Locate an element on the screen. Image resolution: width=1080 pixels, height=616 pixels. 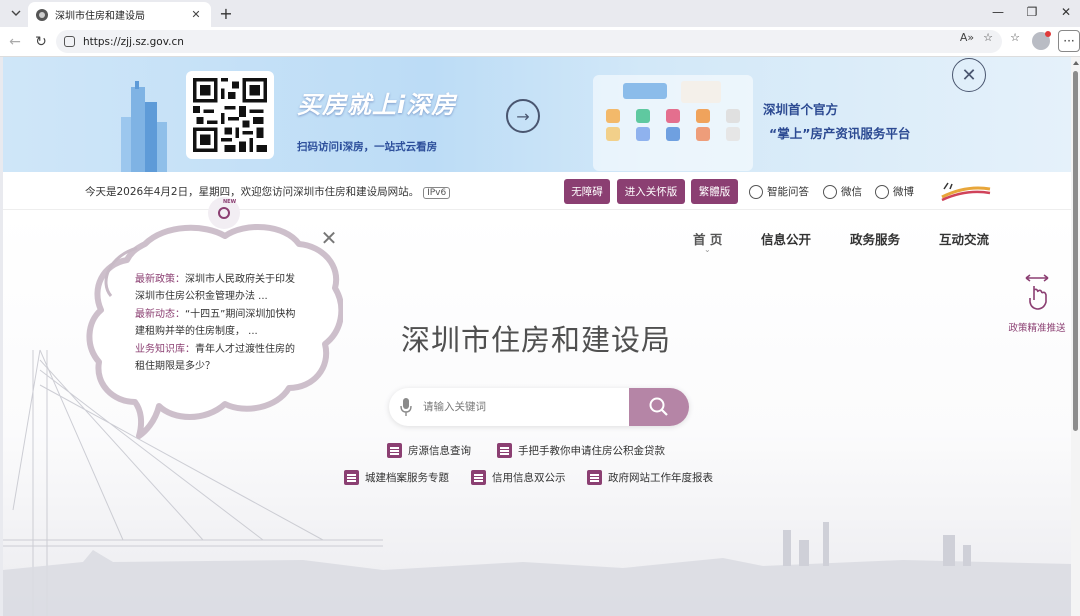
quicklink-credit-info: 信用信息双公示 is located at coordinates (518, 477).